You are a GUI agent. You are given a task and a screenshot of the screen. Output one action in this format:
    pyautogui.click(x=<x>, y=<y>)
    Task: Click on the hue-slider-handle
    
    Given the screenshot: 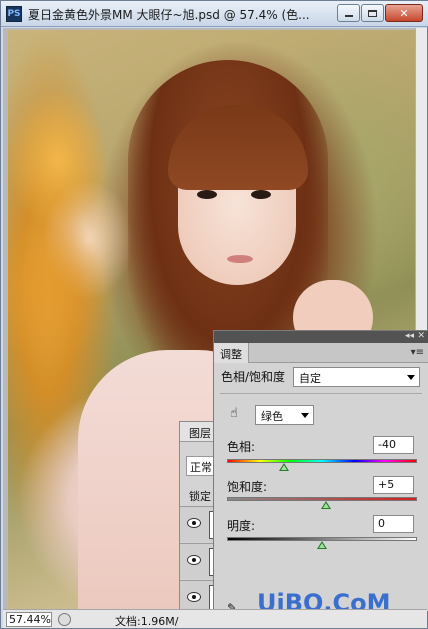 What is the action you would take?
    pyautogui.click(x=284, y=467)
    